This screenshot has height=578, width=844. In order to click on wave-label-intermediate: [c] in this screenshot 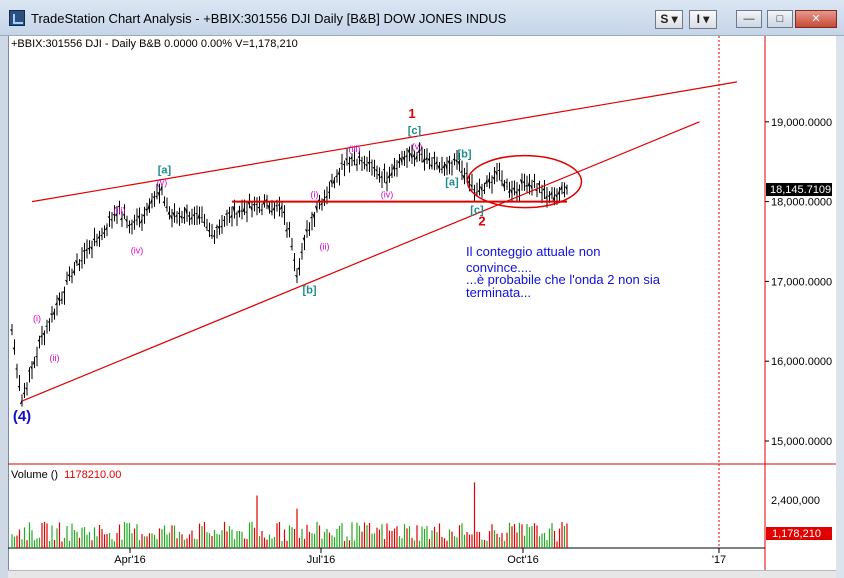, I will do `click(415, 131)`.